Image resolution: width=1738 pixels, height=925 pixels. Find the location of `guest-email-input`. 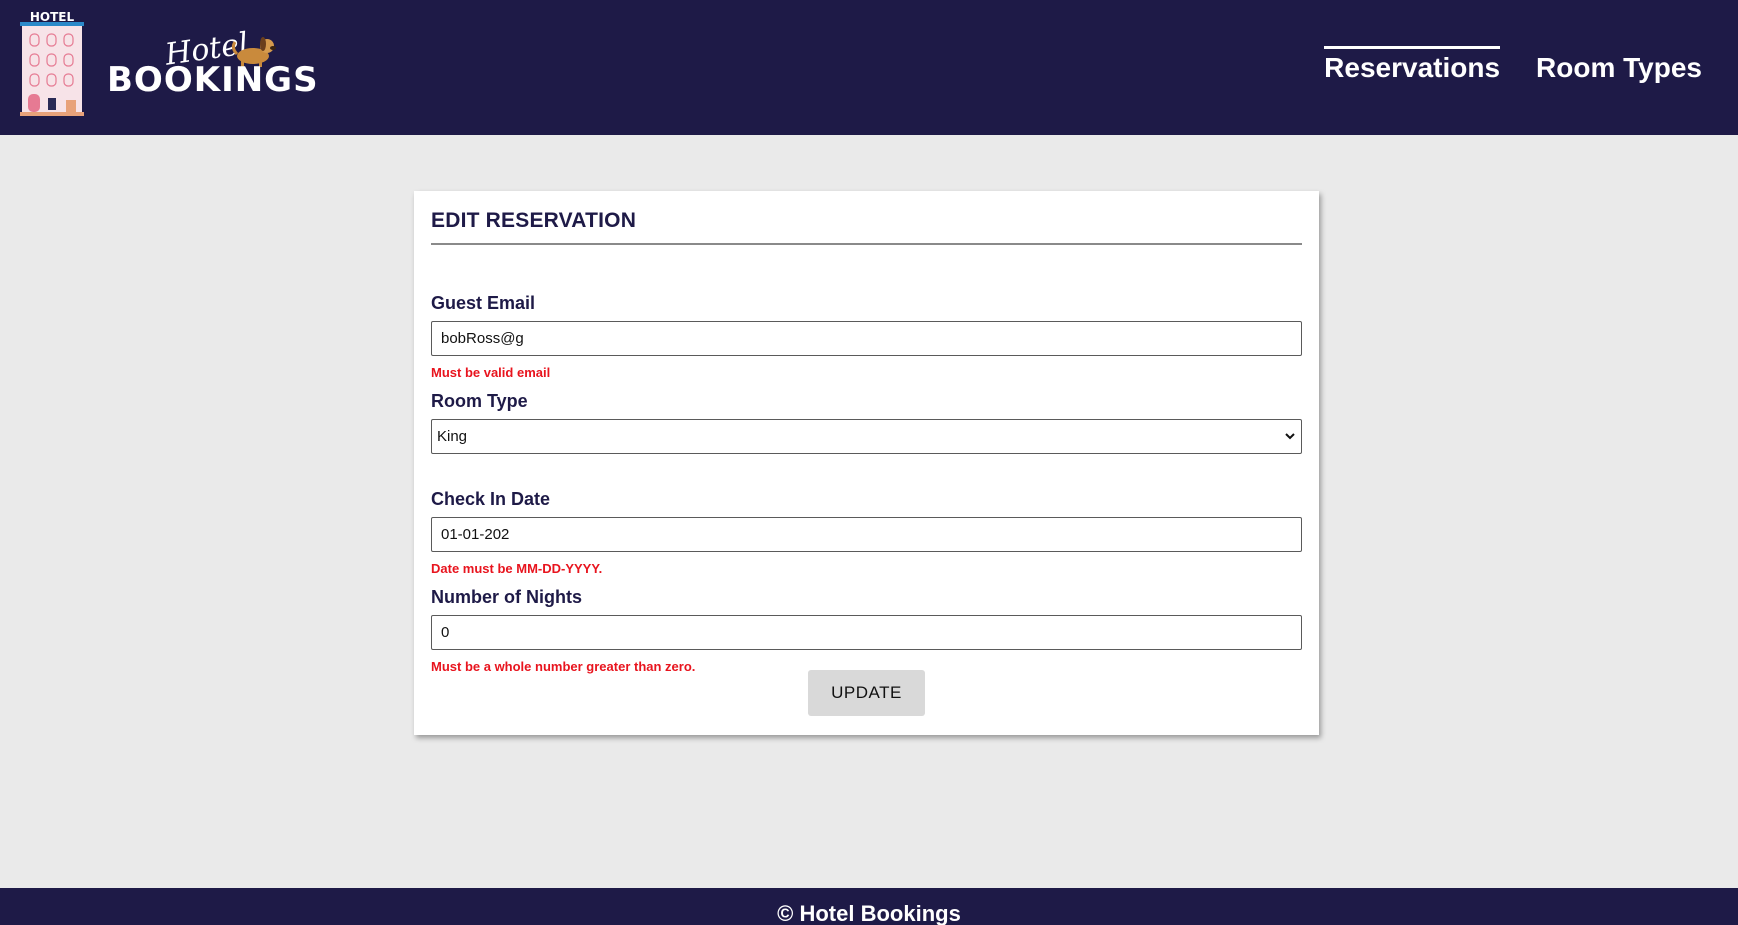

guest-email-input is located at coordinates (866, 338).